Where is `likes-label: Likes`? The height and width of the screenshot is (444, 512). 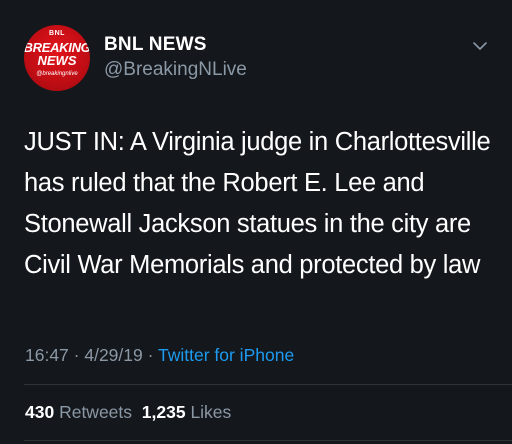
likes-label: Likes is located at coordinates (211, 412).